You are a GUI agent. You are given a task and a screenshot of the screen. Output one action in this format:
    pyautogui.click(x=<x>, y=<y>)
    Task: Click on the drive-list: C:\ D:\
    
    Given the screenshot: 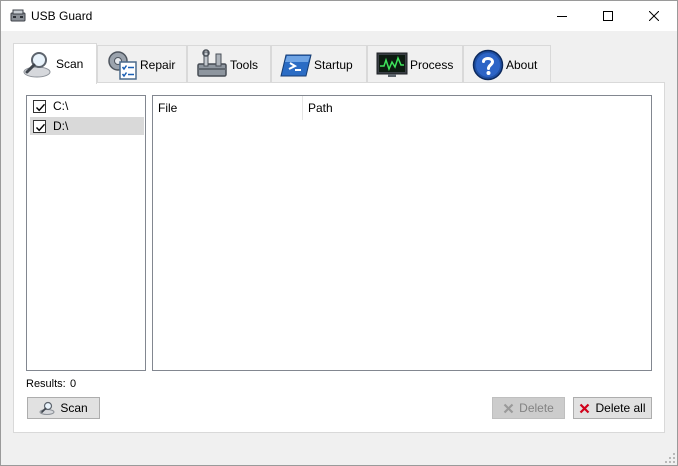 What is the action you would take?
    pyautogui.click(x=86, y=233)
    